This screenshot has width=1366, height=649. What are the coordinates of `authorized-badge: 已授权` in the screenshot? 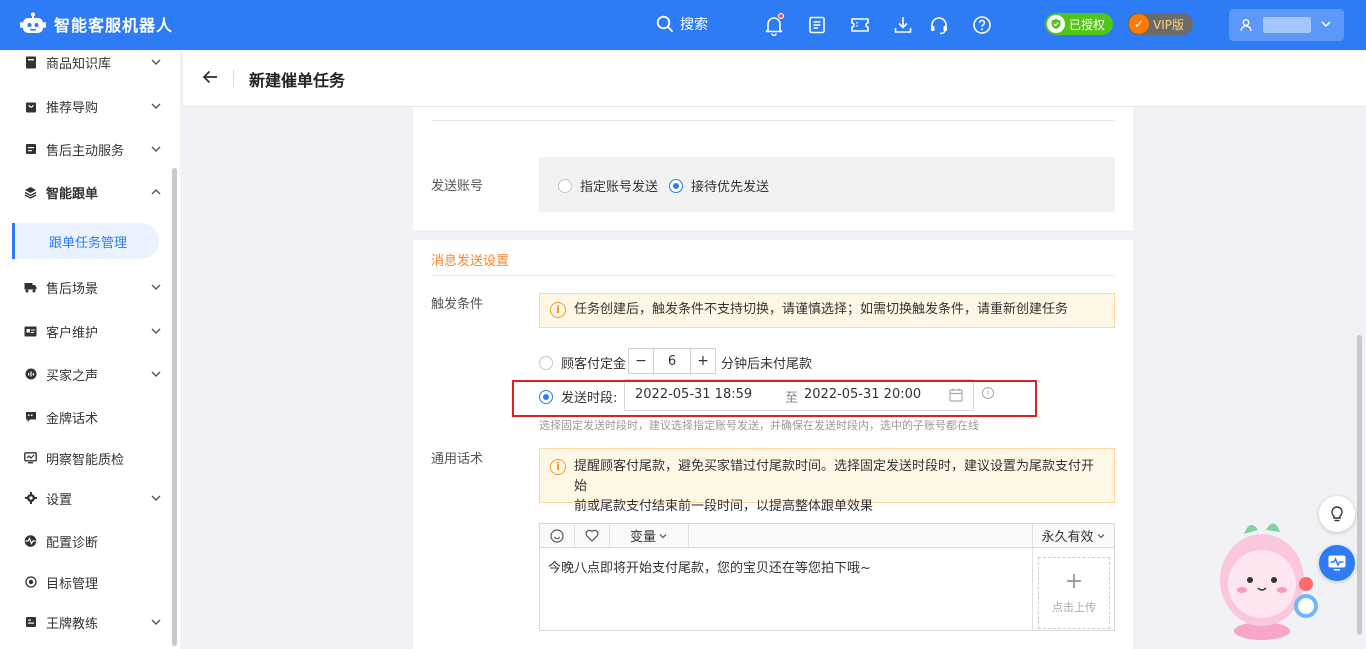 It's located at (1079, 24).